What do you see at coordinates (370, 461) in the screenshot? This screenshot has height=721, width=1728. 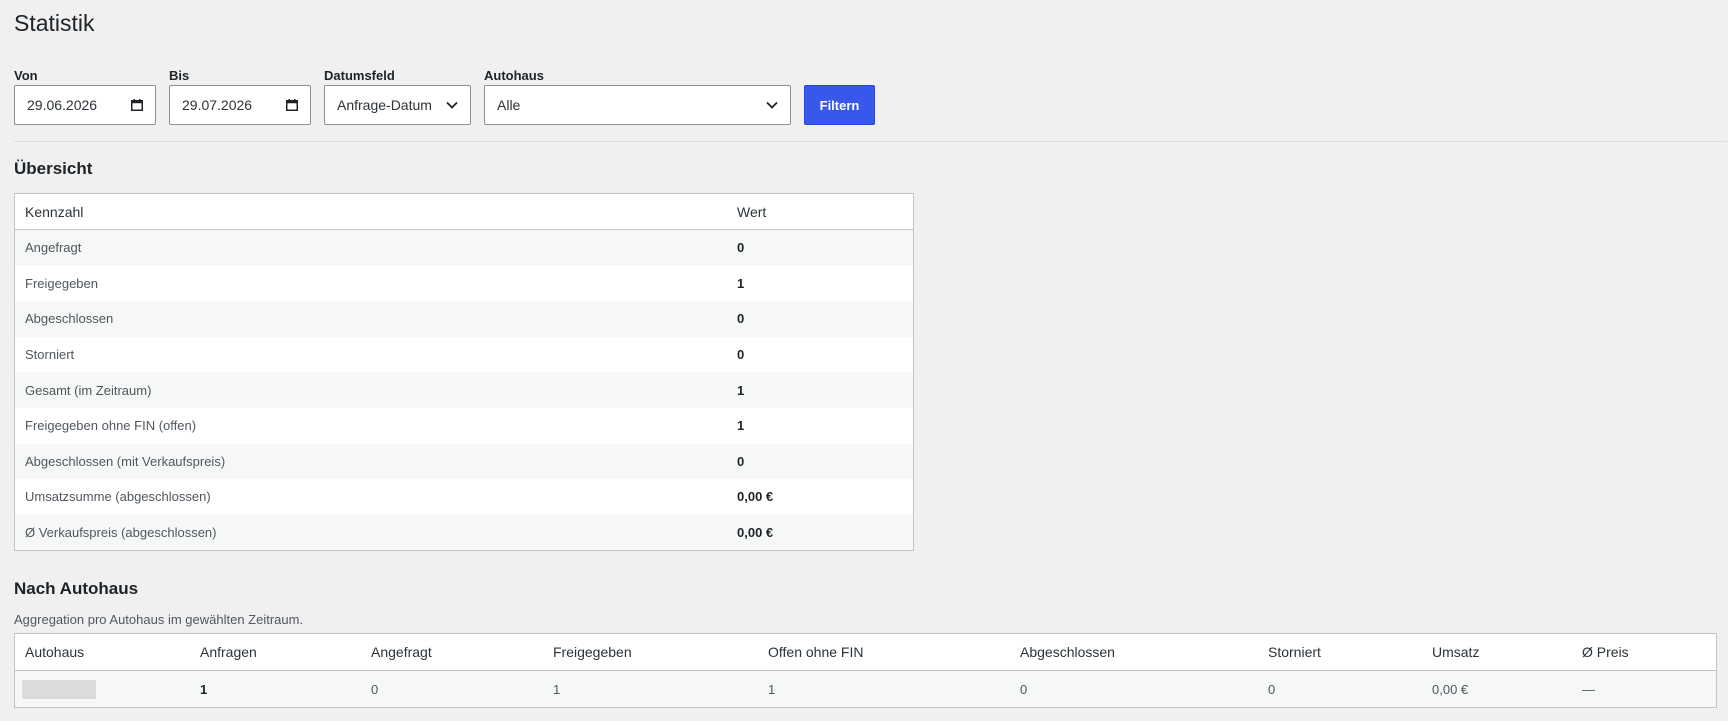 I see `metric-label: Abgeschlossen (mit Verkaufspreis)` at bounding box center [370, 461].